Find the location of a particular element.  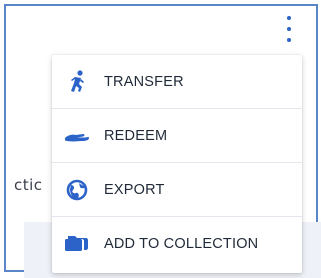

menu-item-label: TRANSFER is located at coordinates (144, 81).